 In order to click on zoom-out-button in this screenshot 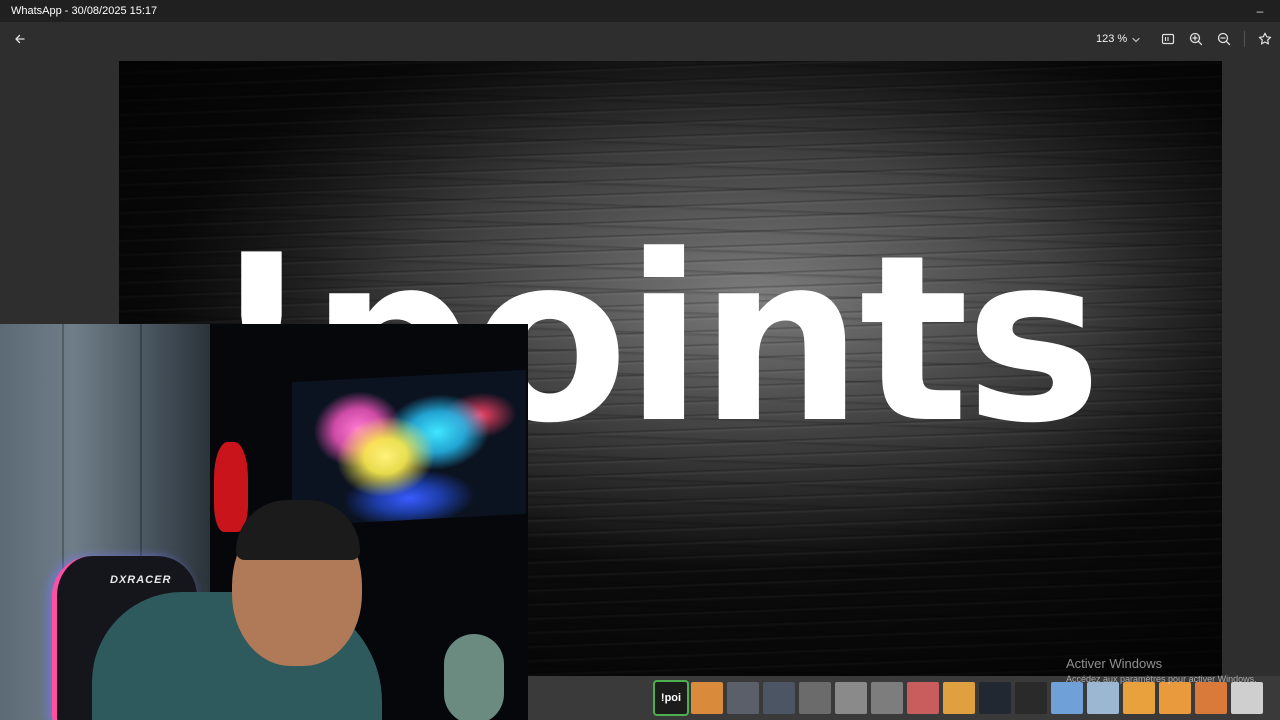, I will do `click(1224, 39)`.